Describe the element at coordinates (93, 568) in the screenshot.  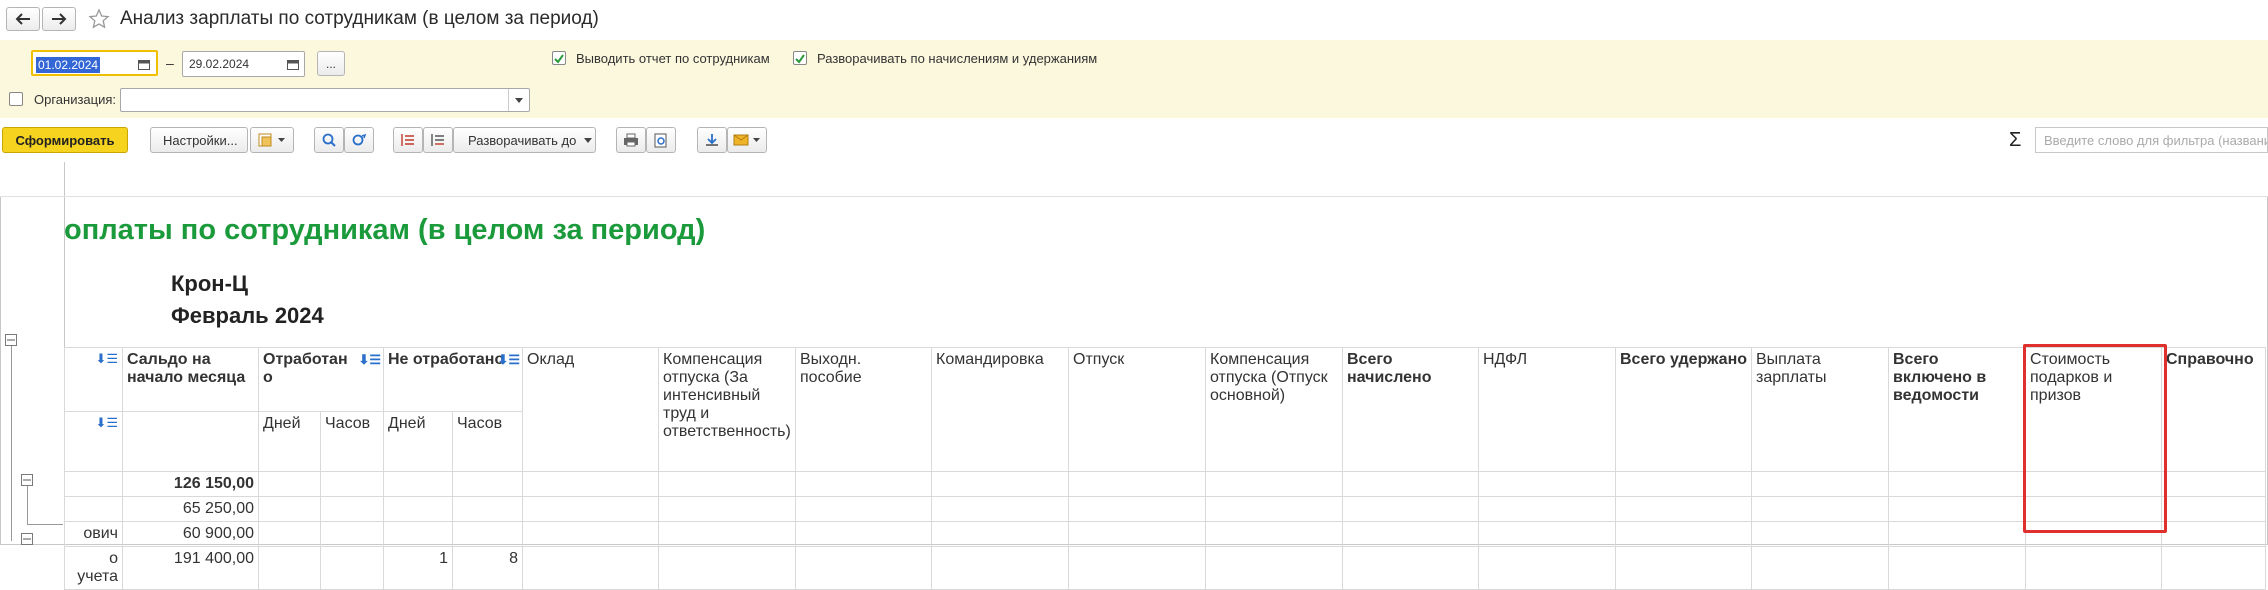
I see `row-label: о учета` at that location.